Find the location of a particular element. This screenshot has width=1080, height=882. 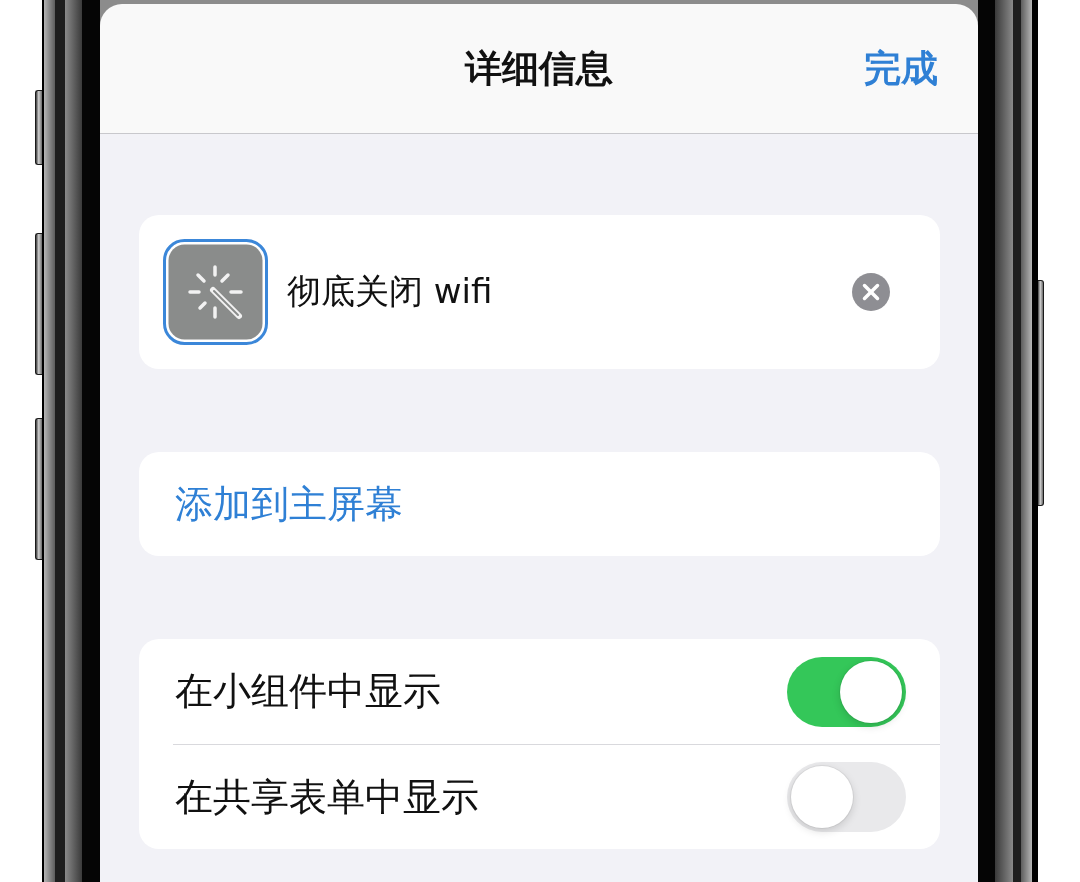

name-field: 彻底关闭 wifi is located at coordinates (560, 292).